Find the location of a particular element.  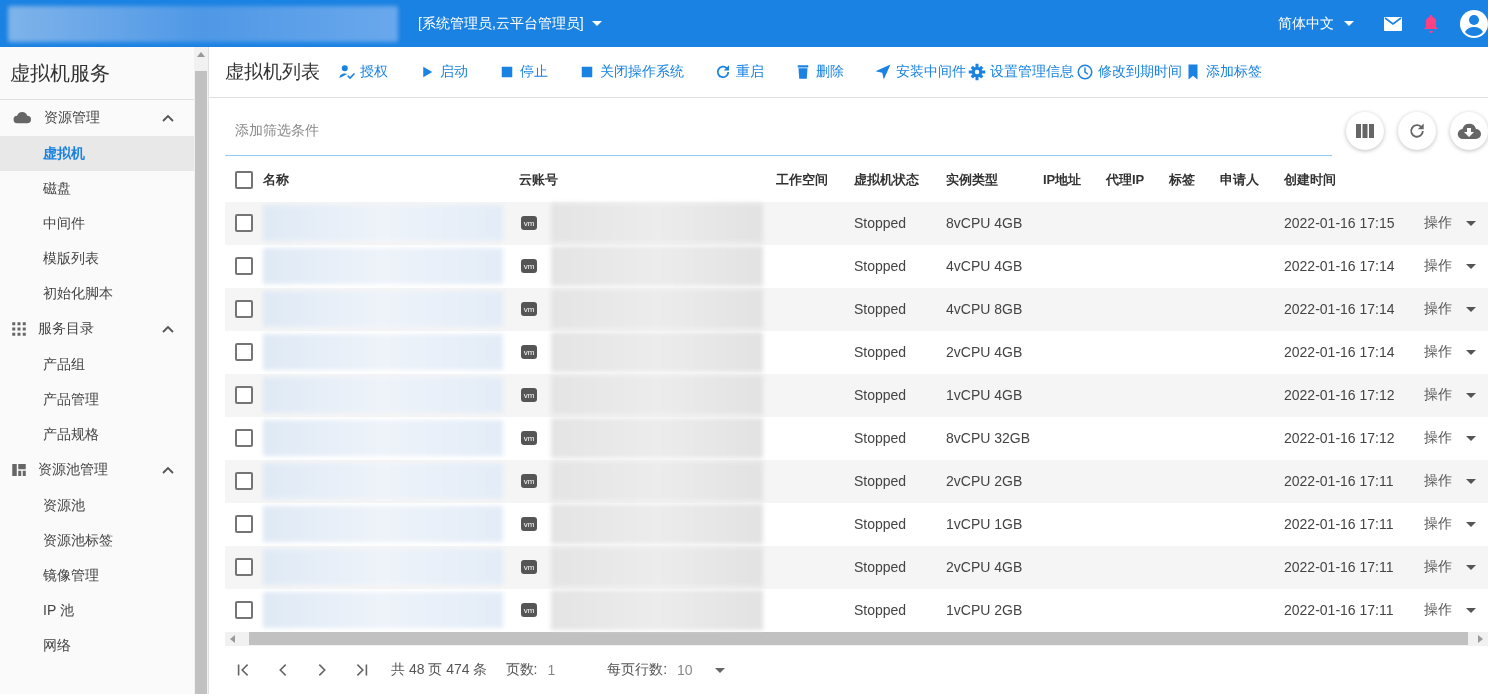

toolbar-button: 设置管理信息 is located at coordinates (1021, 71).